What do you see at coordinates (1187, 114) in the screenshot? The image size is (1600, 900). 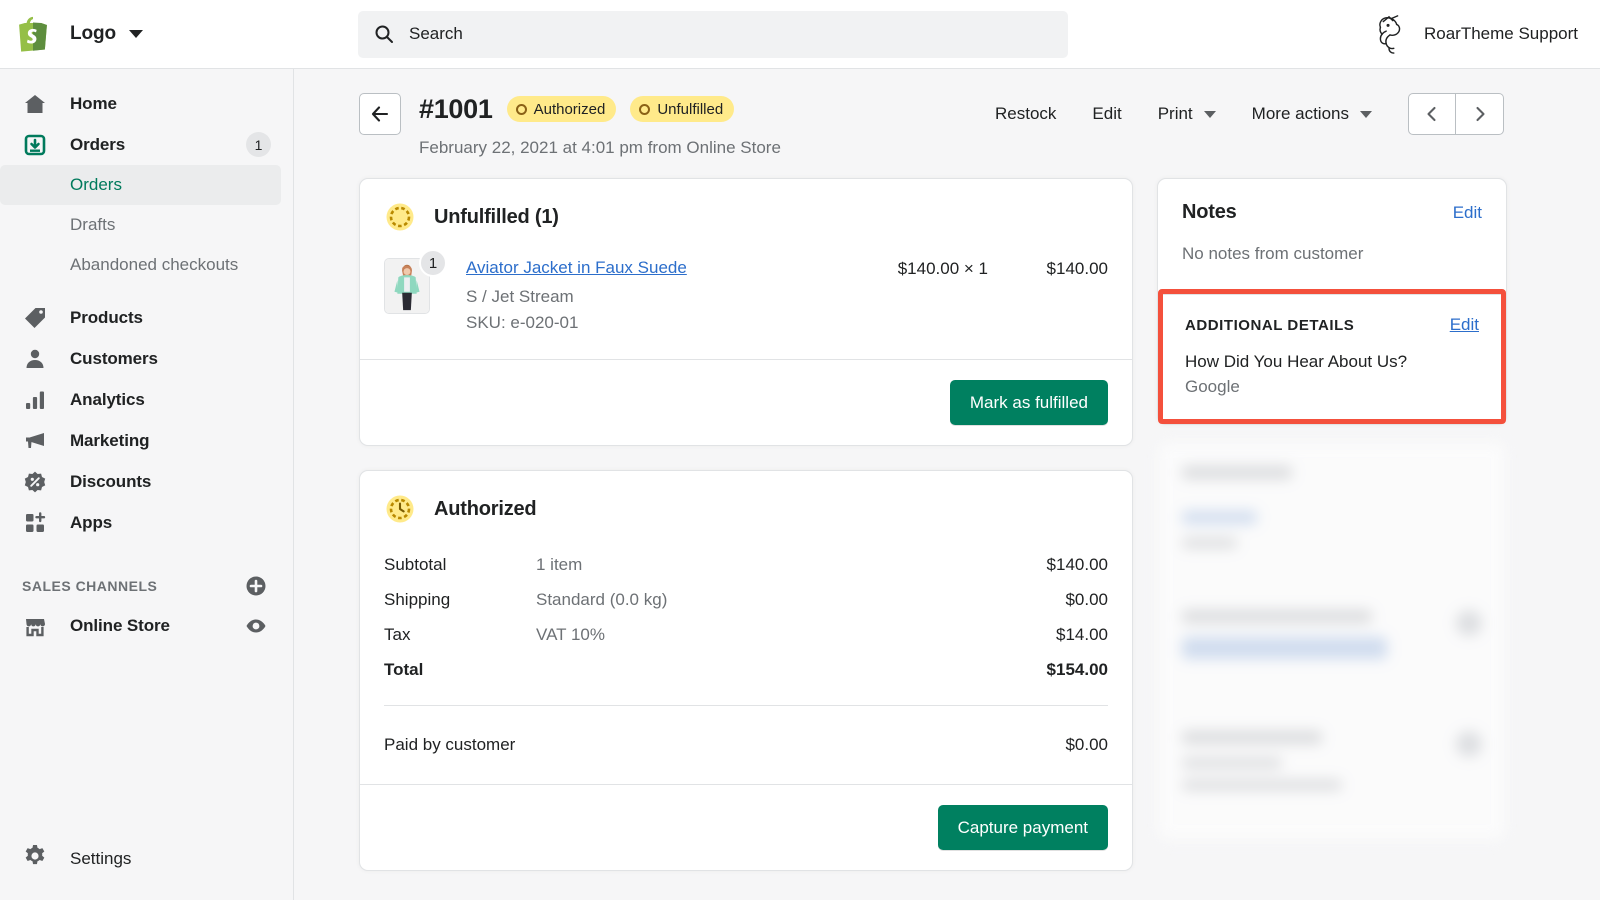 I see `print-button: Print` at bounding box center [1187, 114].